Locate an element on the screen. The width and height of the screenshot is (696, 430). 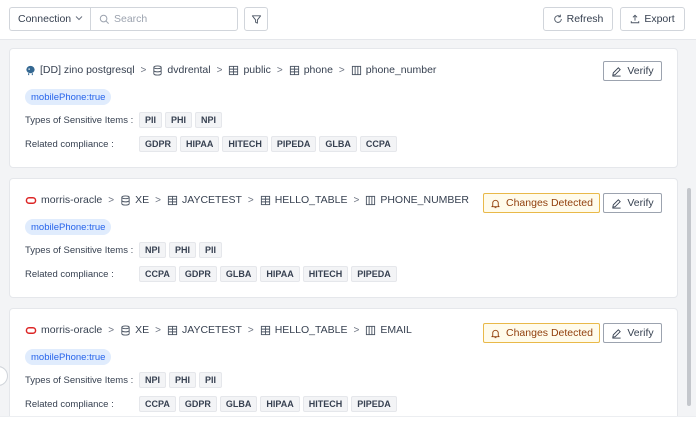
refresh-label: Refresh is located at coordinates (585, 19).